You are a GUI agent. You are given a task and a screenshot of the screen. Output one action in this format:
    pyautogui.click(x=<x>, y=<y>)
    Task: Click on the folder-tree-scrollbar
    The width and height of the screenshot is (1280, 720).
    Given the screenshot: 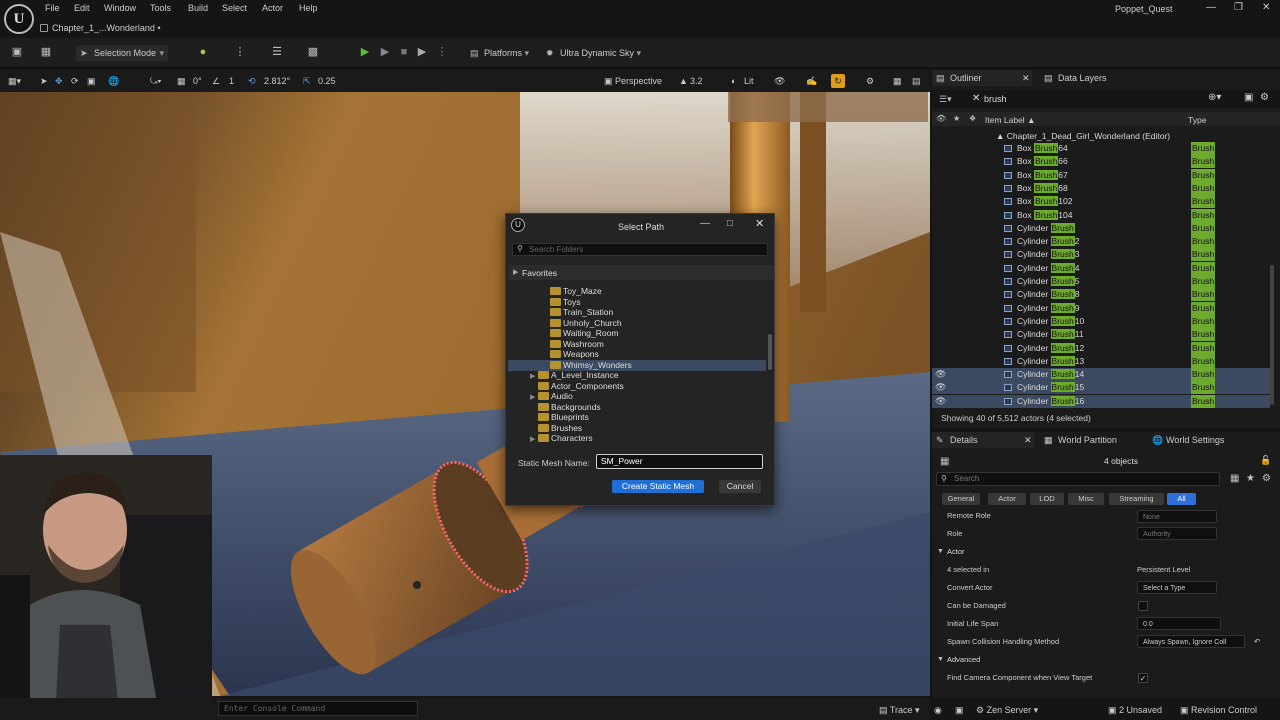 What is the action you would take?
    pyautogui.click(x=770, y=352)
    